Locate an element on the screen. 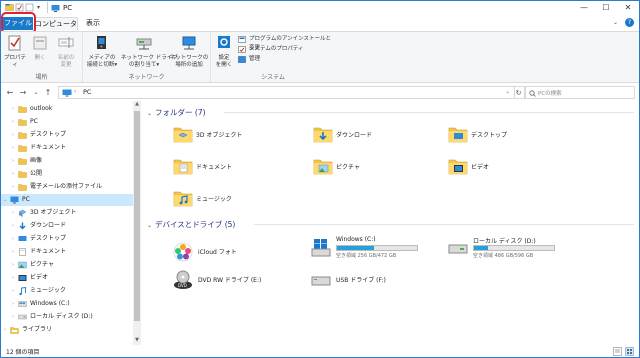 The image size is (640, 358). explorer-app-icon is located at coordinates (9, 7).